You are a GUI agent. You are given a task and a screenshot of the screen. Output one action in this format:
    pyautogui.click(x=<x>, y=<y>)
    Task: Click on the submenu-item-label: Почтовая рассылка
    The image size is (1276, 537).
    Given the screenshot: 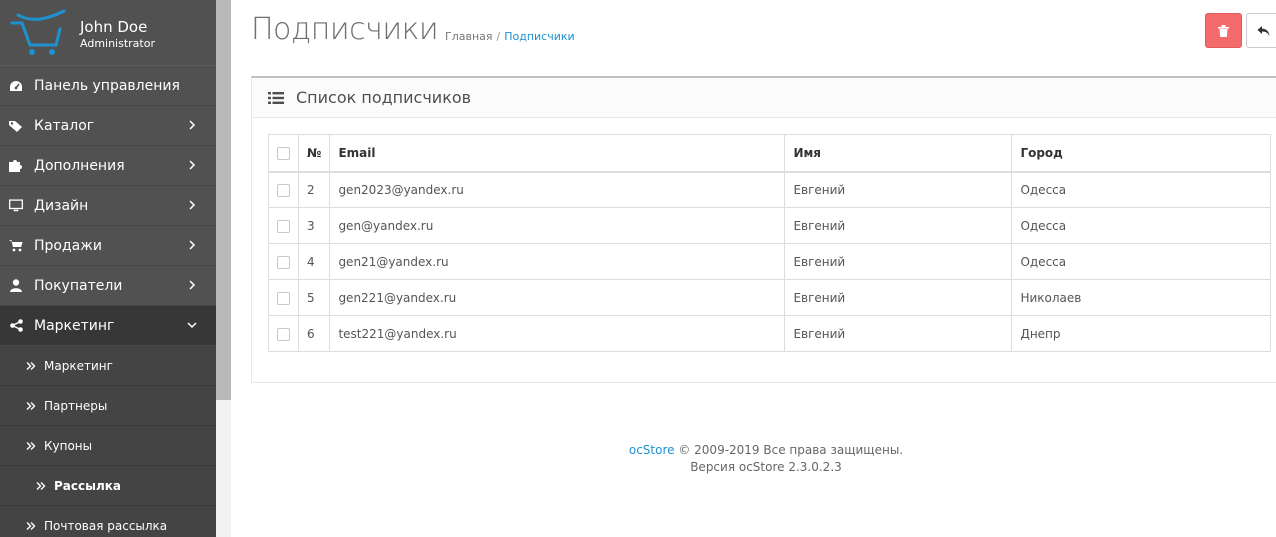 What is the action you would take?
    pyautogui.click(x=106, y=525)
    